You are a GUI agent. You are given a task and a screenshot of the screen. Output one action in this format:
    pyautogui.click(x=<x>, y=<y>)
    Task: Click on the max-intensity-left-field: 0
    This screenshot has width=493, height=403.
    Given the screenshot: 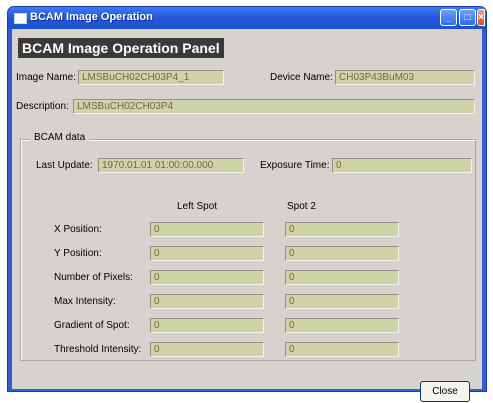 What is the action you would take?
    pyautogui.click(x=207, y=301)
    